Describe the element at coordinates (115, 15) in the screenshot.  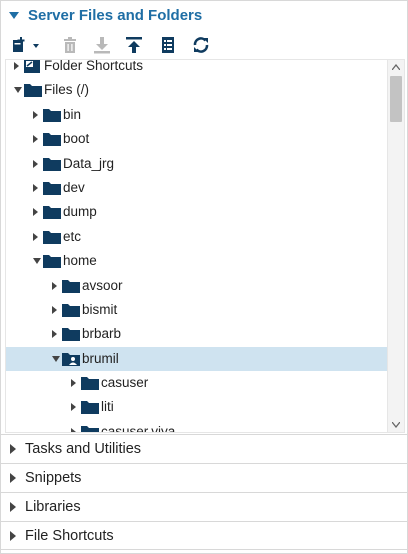
I see `panel-title: Server Files and Folders` at that location.